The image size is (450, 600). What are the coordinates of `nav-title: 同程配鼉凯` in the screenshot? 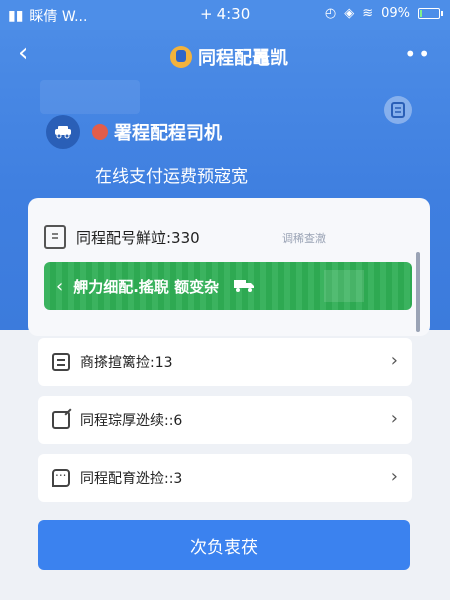 It's located at (229, 57).